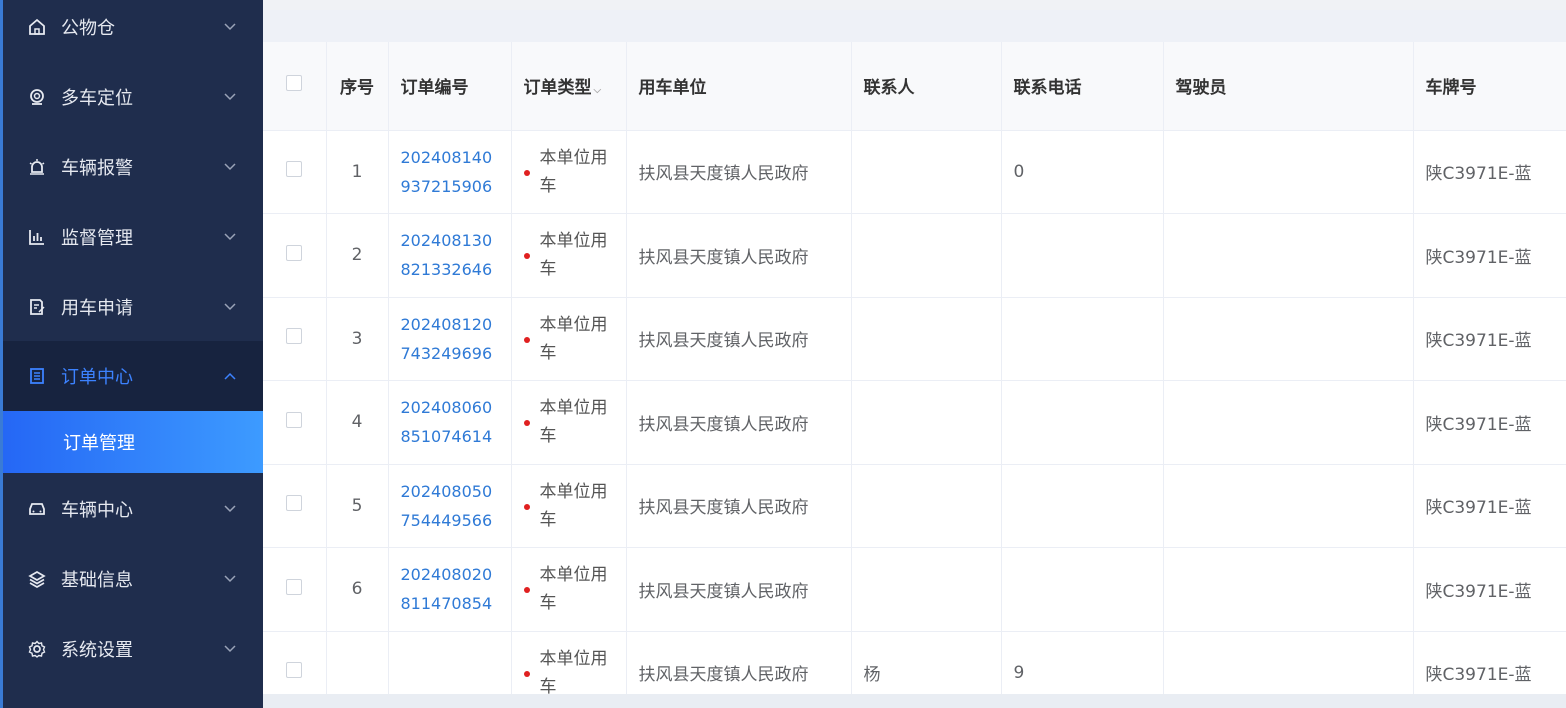 The image size is (1566, 708). I want to click on table-header-row: 序号 订单编号 订单类型 ⌵ 用车单位 联系人 联系电话 驾驶员 车牌号, so click(914, 86).